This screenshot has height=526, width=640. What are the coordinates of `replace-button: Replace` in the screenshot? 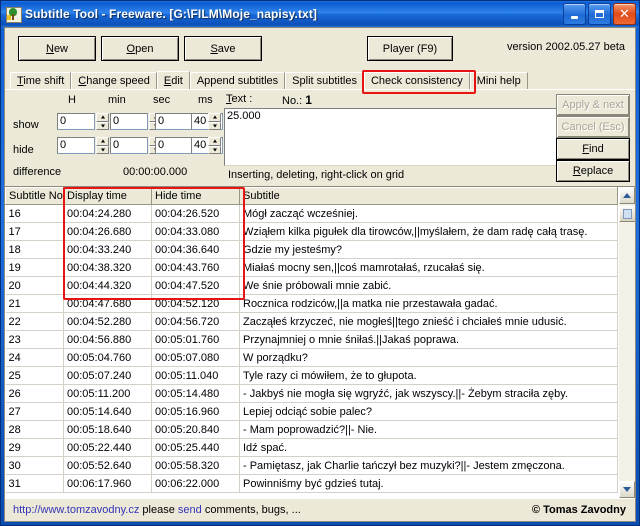 It's located at (593, 171).